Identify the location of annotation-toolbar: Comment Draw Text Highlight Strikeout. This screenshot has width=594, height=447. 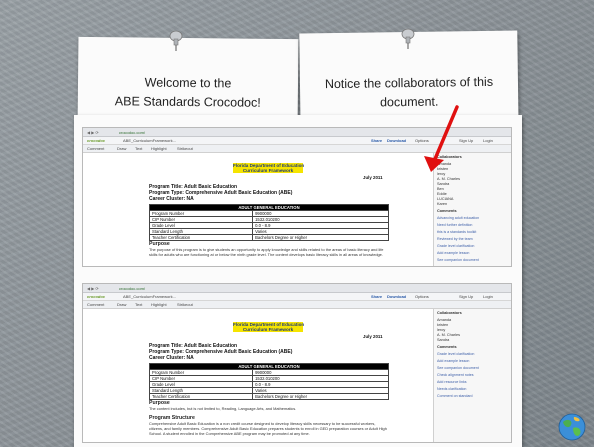
(297, 305).